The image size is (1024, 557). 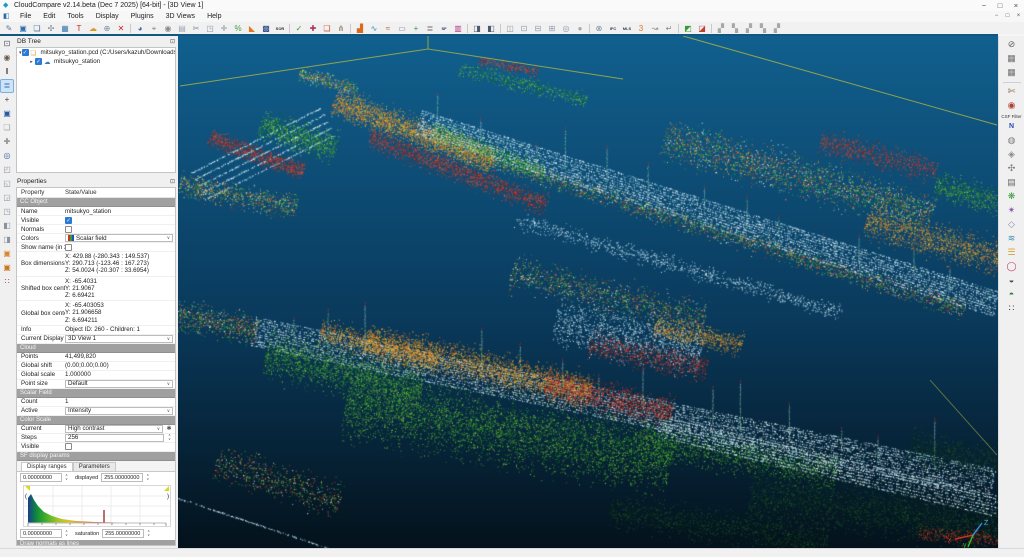 I want to click on polyline-tool-icon: ≈, so click(x=388, y=28).